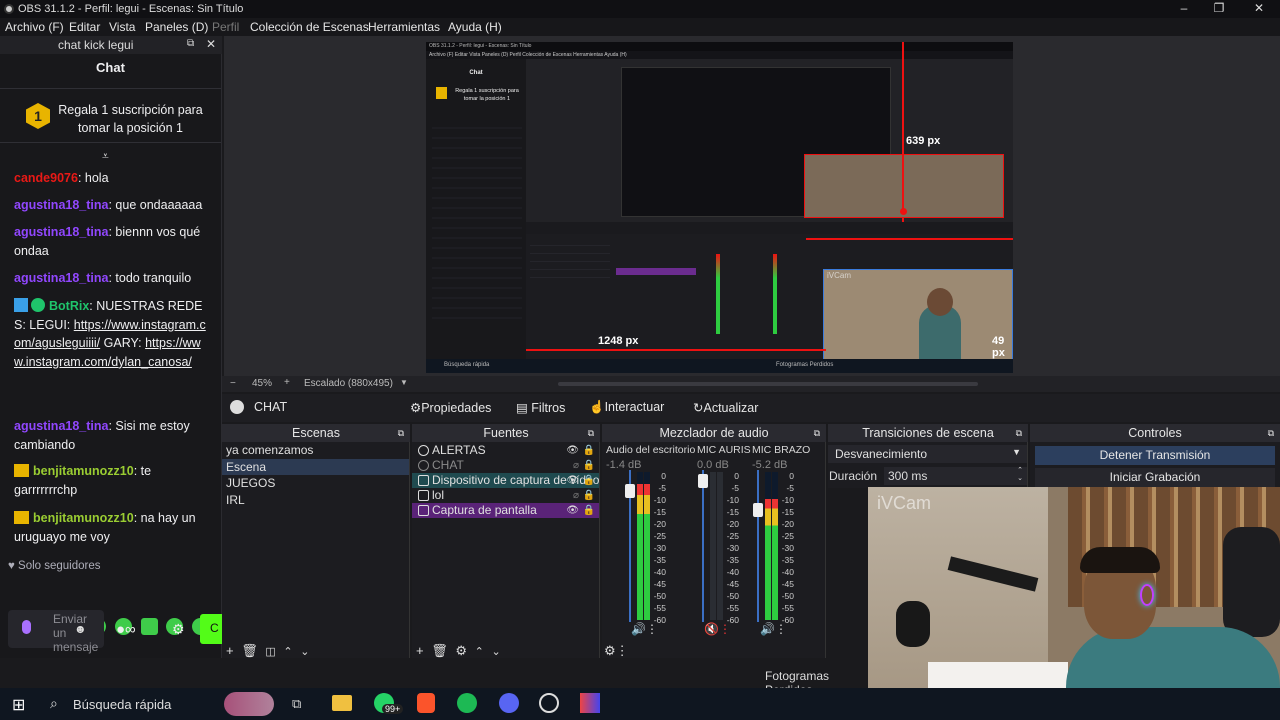 Image resolution: width=1280 pixels, height=720 pixels. What do you see at coordinates (122, 27) in the screenshot?
I see `menu-vista: Vista` at bounding box center [122, 27].